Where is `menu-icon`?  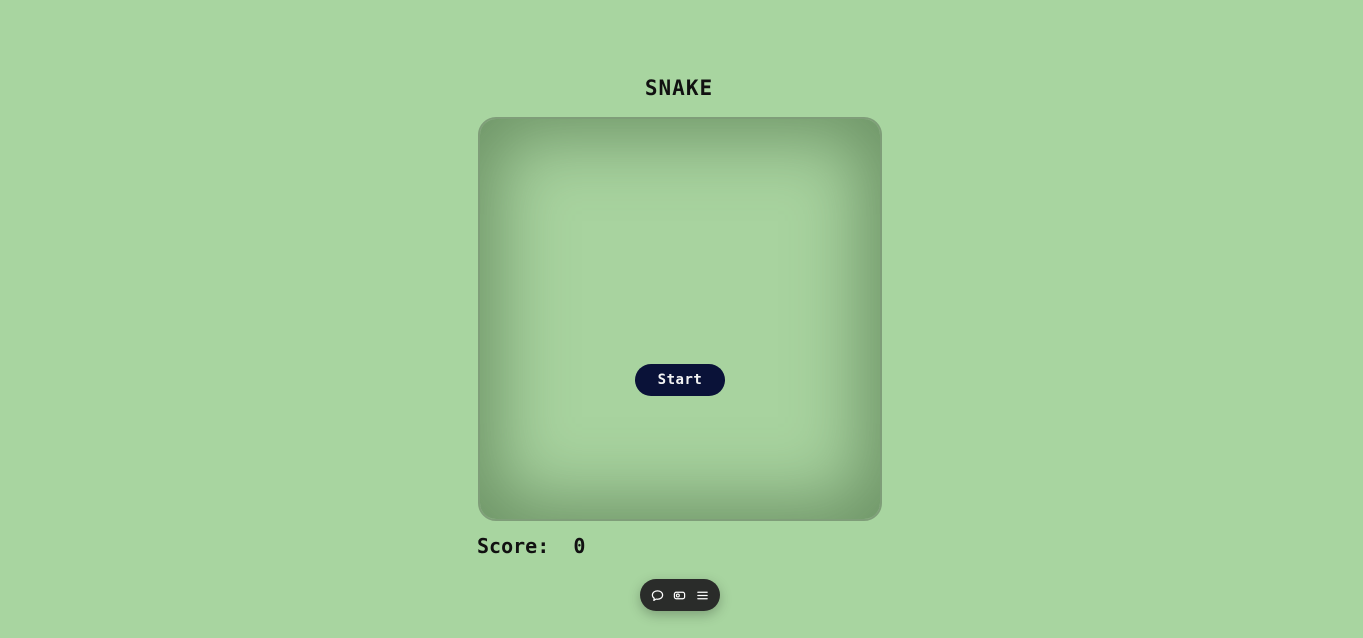
menu-icon is located at coordinates (703, 595).